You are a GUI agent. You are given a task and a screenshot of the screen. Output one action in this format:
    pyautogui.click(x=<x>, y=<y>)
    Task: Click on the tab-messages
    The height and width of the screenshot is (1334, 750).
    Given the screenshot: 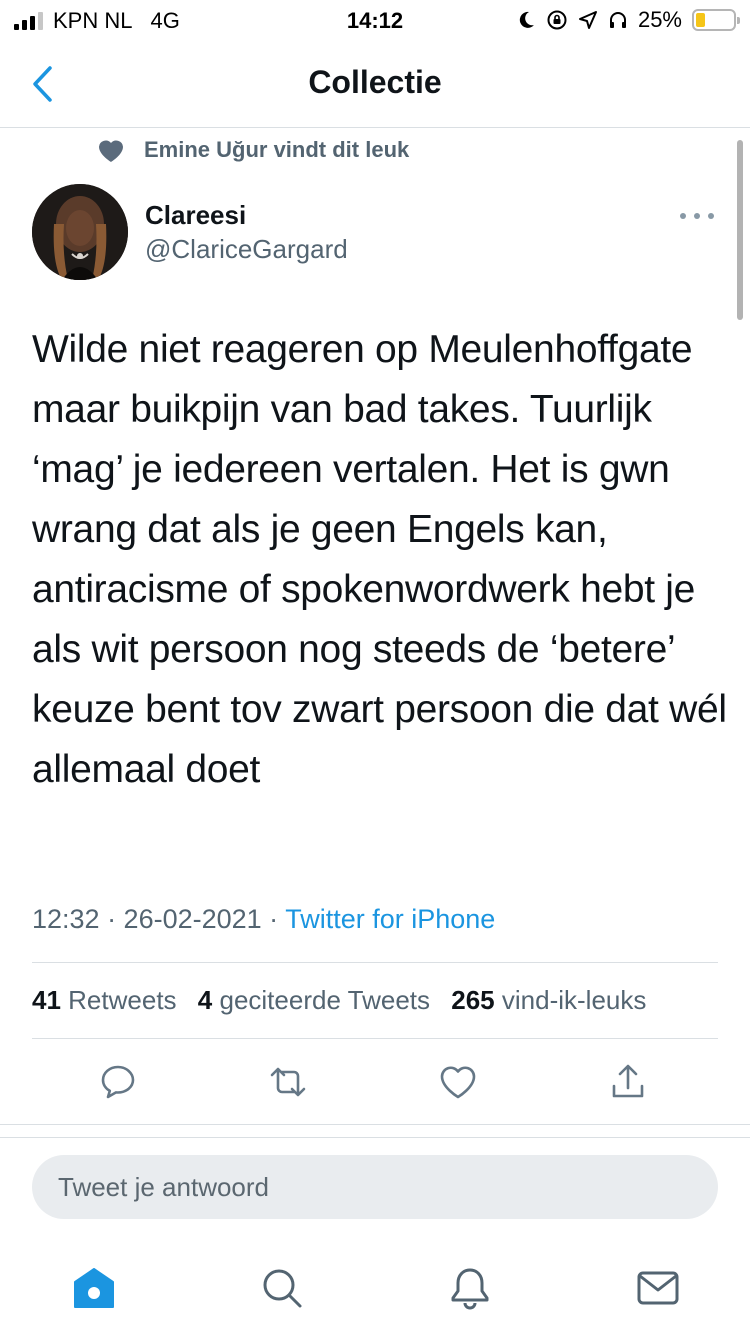 What is the action you would take?
    pyautogui.click(x=658, y=1288)
    